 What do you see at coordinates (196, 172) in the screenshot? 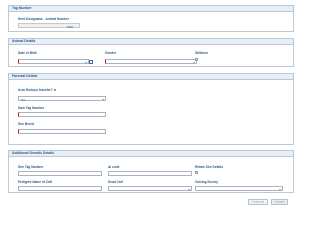
I see `retain-sire-checkbox` at bounding box center [196, 172].